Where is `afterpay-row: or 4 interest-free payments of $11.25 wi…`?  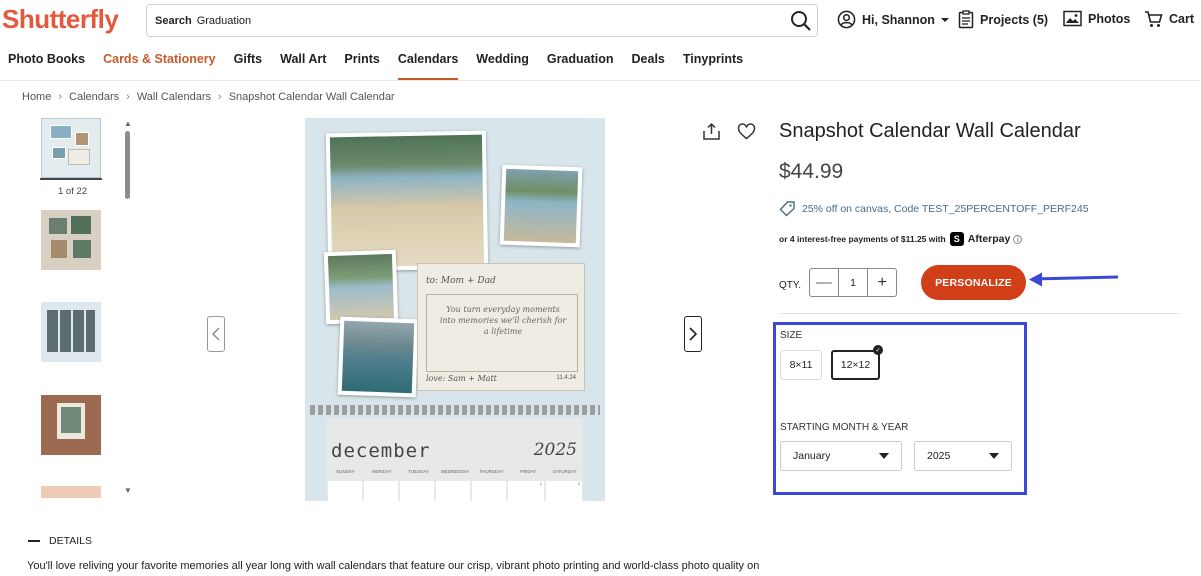
afterpay-row: or 4 interest-free payments of $11.25 wi… is located at coordinates (901, 239).